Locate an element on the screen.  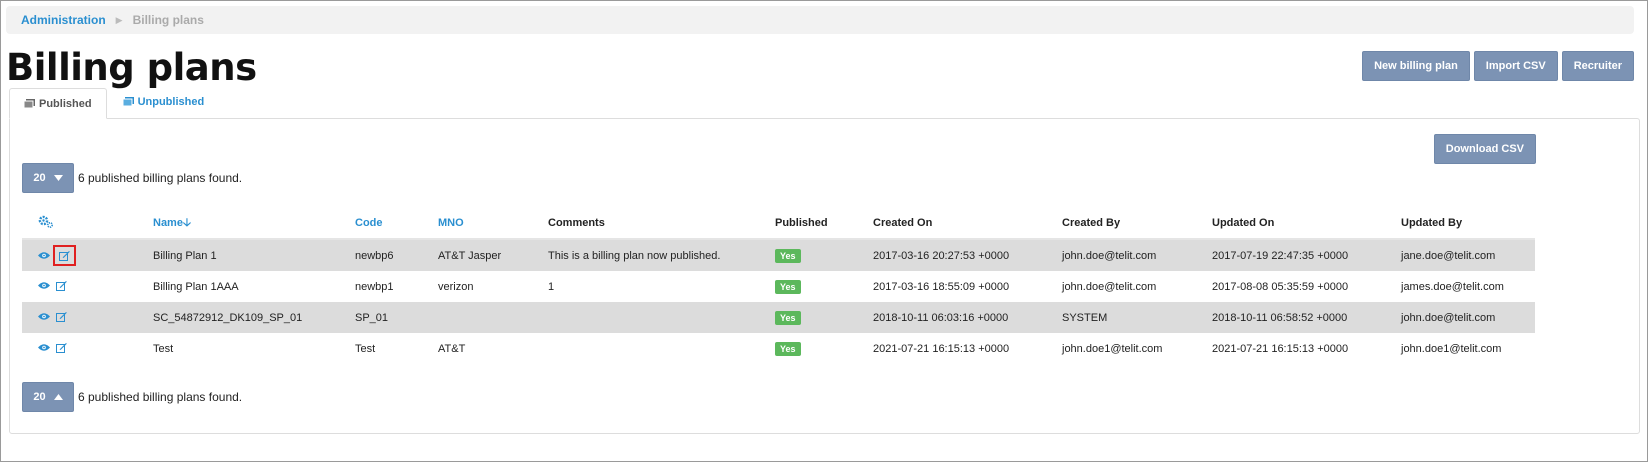
tab-unpublished-label: Unpublished is located at coordinates (171, 102).